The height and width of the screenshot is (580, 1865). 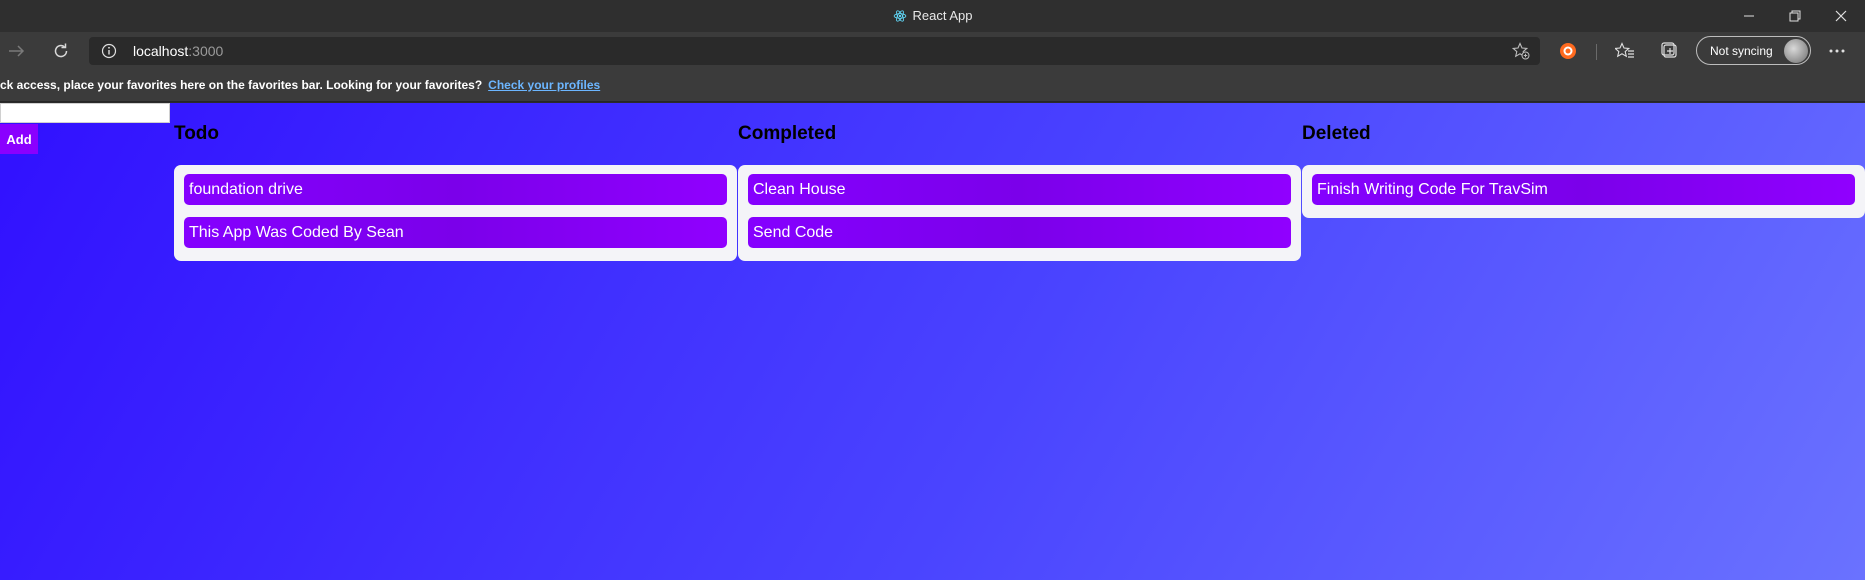 I want to click on list-item: foundation drive, so click(x=455, y=189).